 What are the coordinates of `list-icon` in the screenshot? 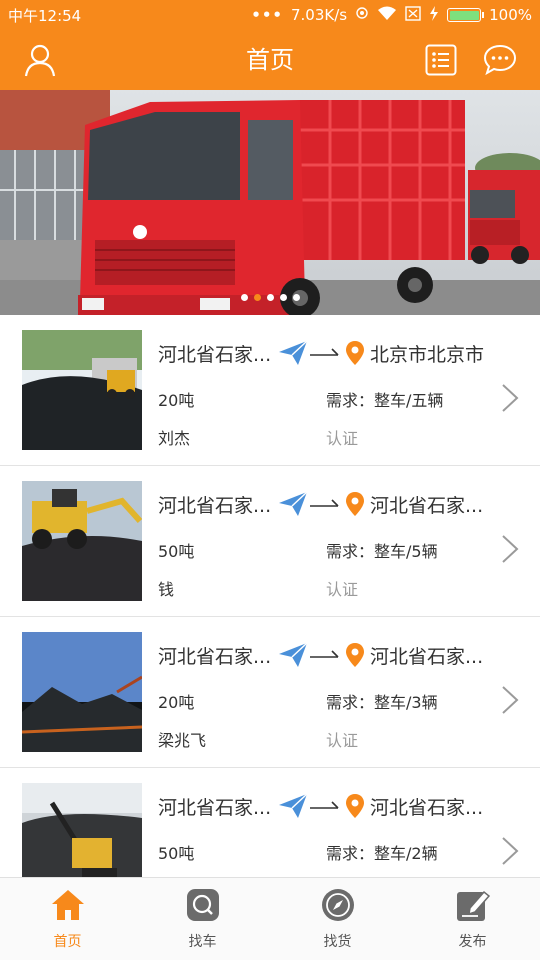 It's located at (441, 60).